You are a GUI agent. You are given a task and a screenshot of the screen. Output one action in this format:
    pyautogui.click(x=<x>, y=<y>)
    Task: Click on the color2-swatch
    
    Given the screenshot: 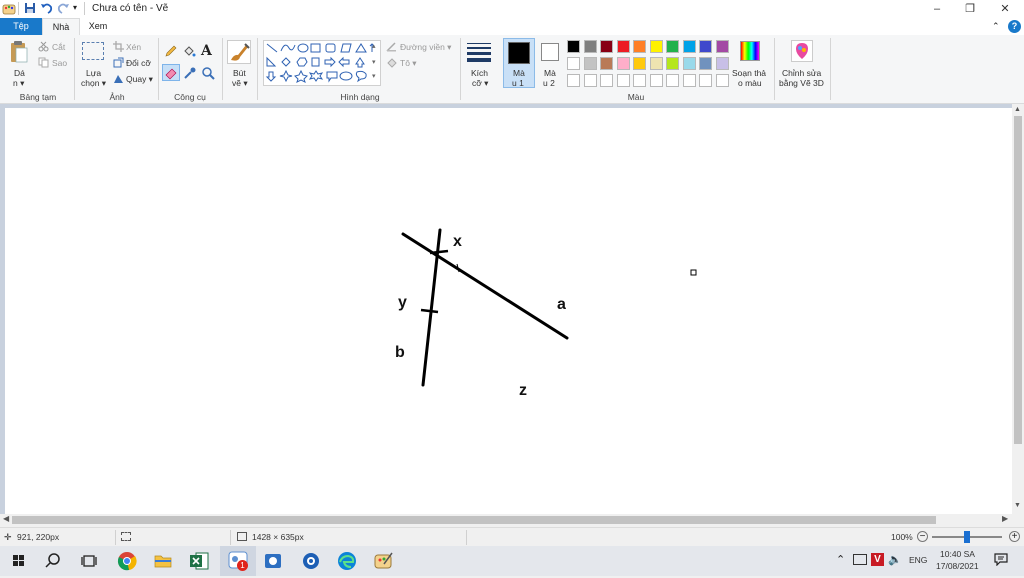 What is the action you would take?
    pyautogui.click(x=550, y=52)
    